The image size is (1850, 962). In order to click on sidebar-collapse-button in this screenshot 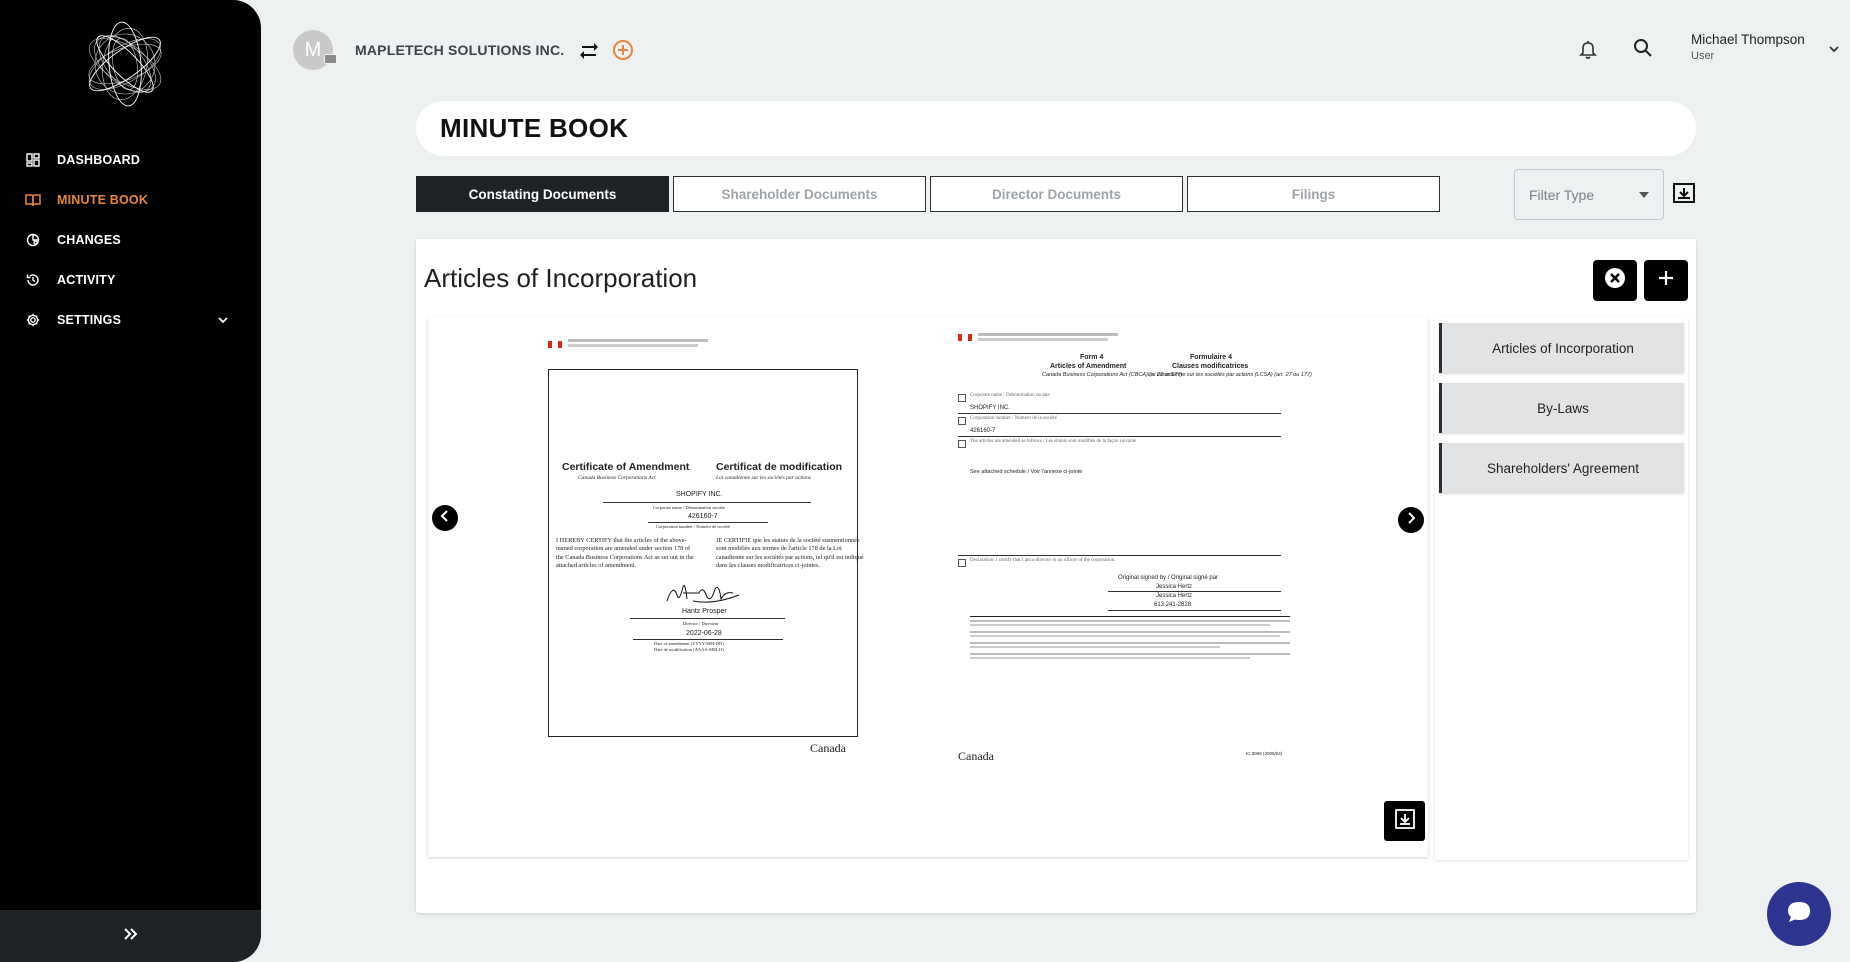, I will do `click(130, 936)`.